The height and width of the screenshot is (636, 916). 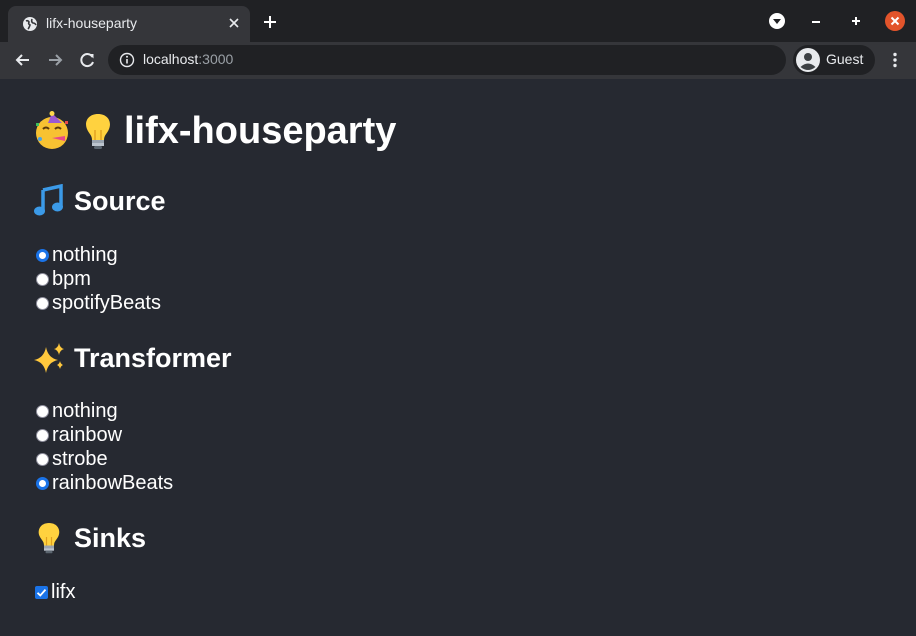 What do you see at coordinates (808, 60) in the screenshot?
I see `guest-avatar-icon` at bounding box center [808, 60].